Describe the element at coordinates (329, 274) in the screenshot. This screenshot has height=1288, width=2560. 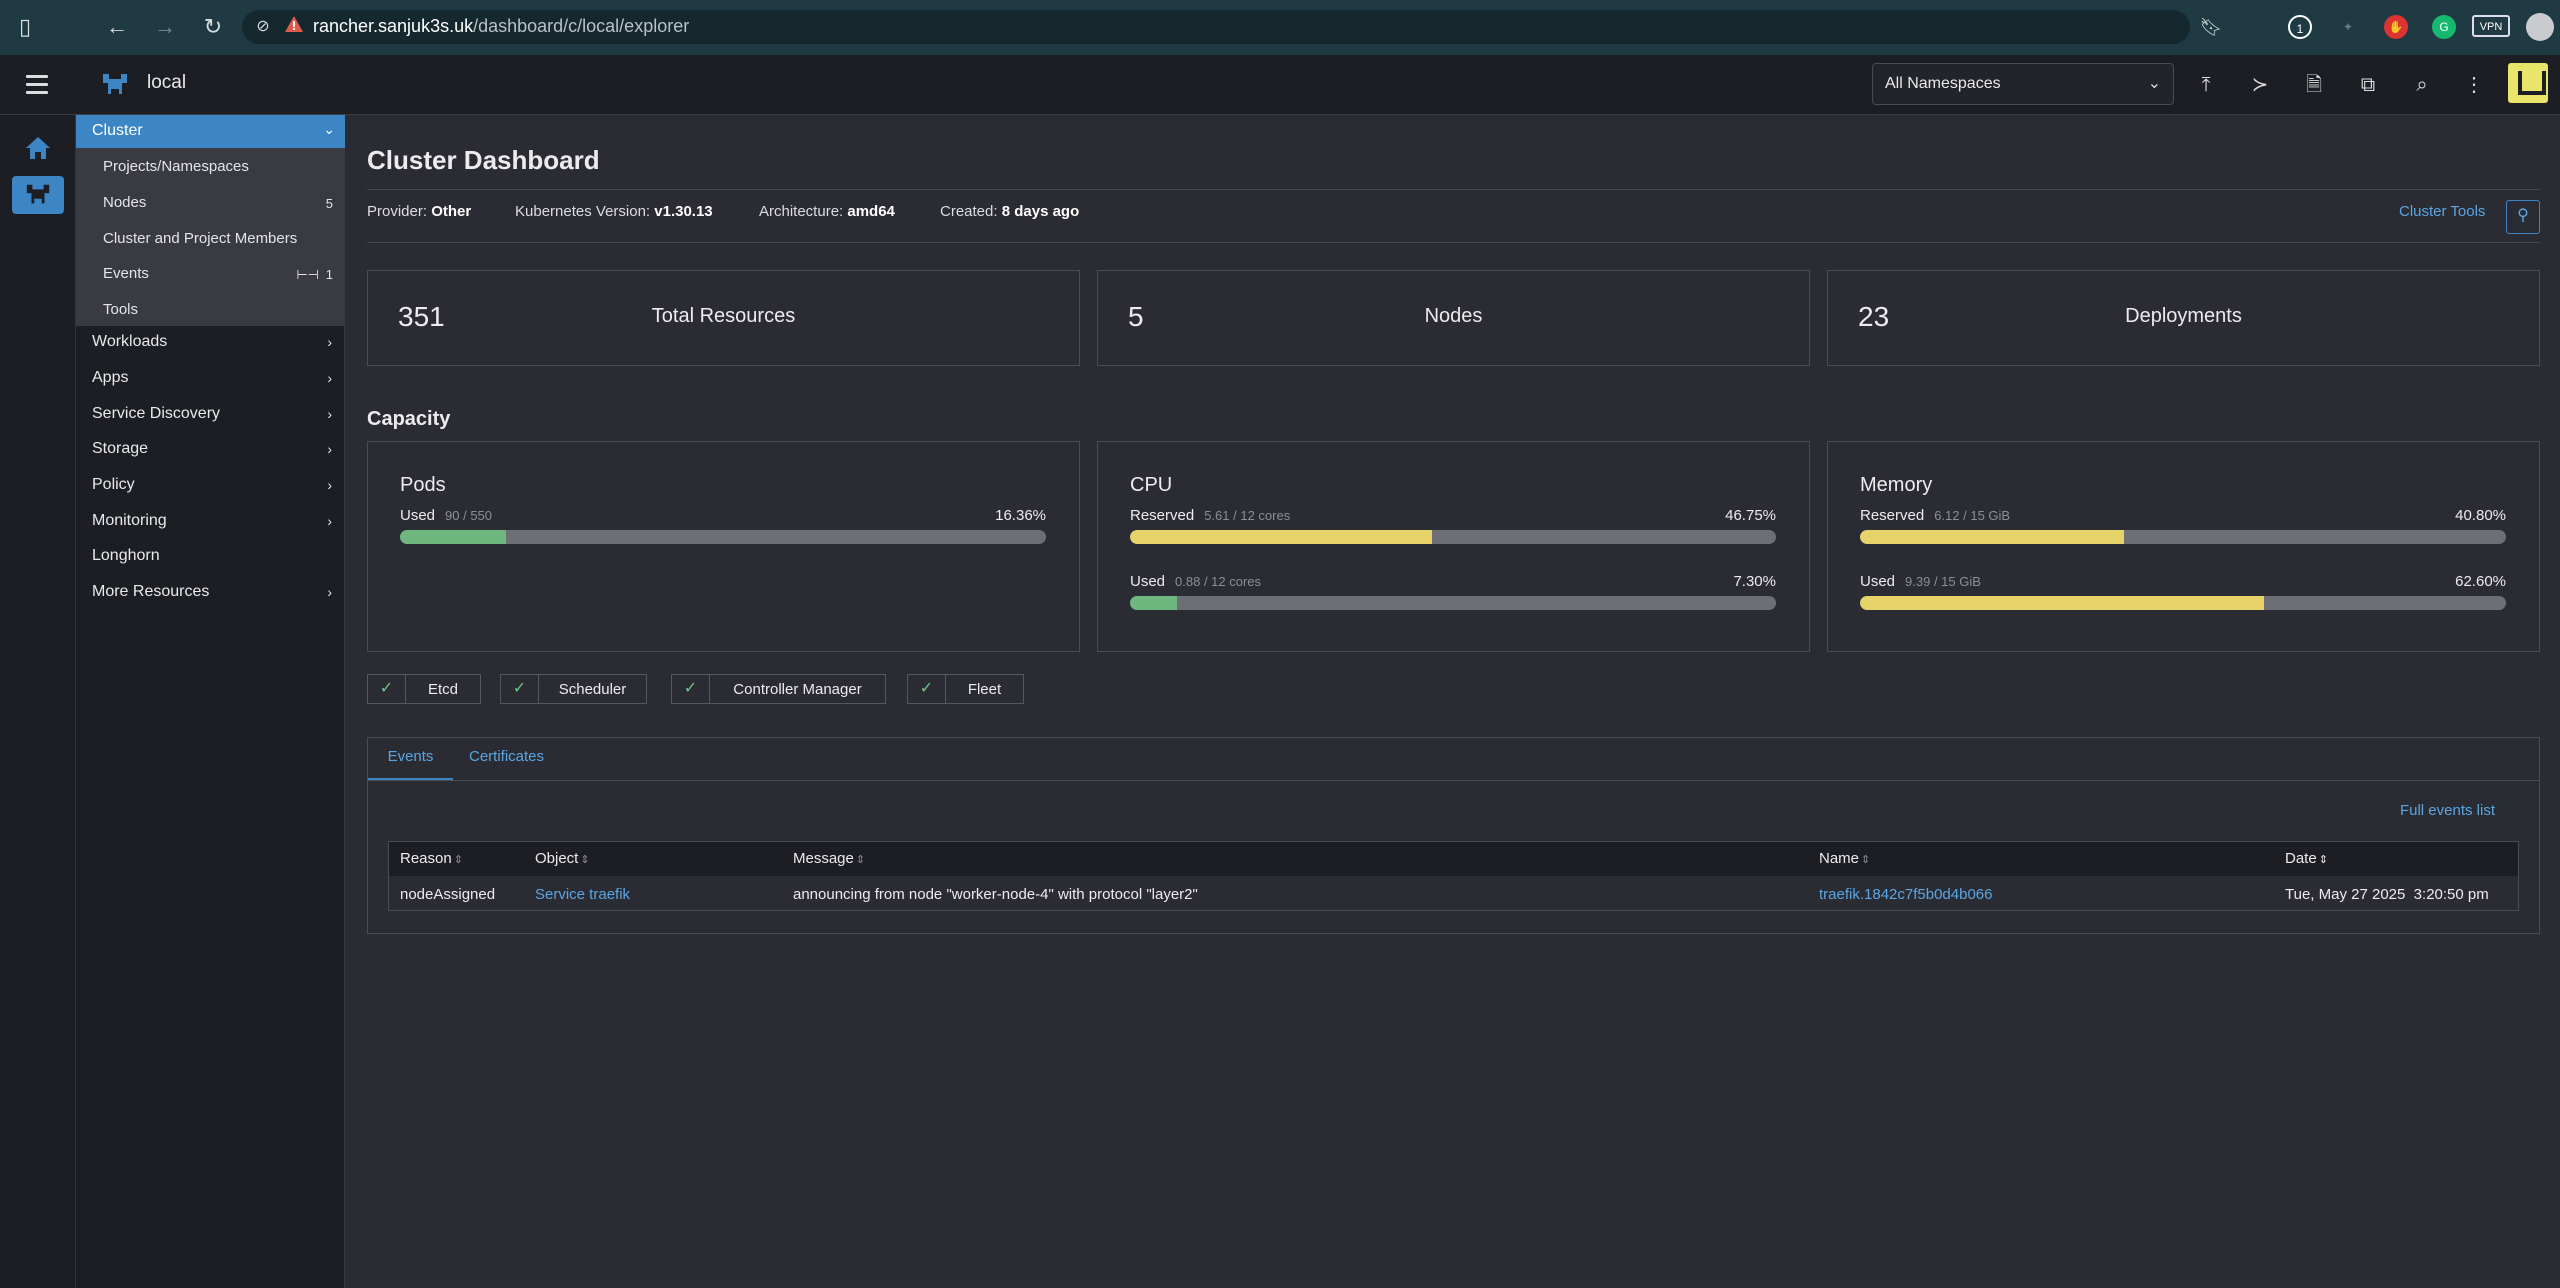
I see `events-count: 1` at that location.